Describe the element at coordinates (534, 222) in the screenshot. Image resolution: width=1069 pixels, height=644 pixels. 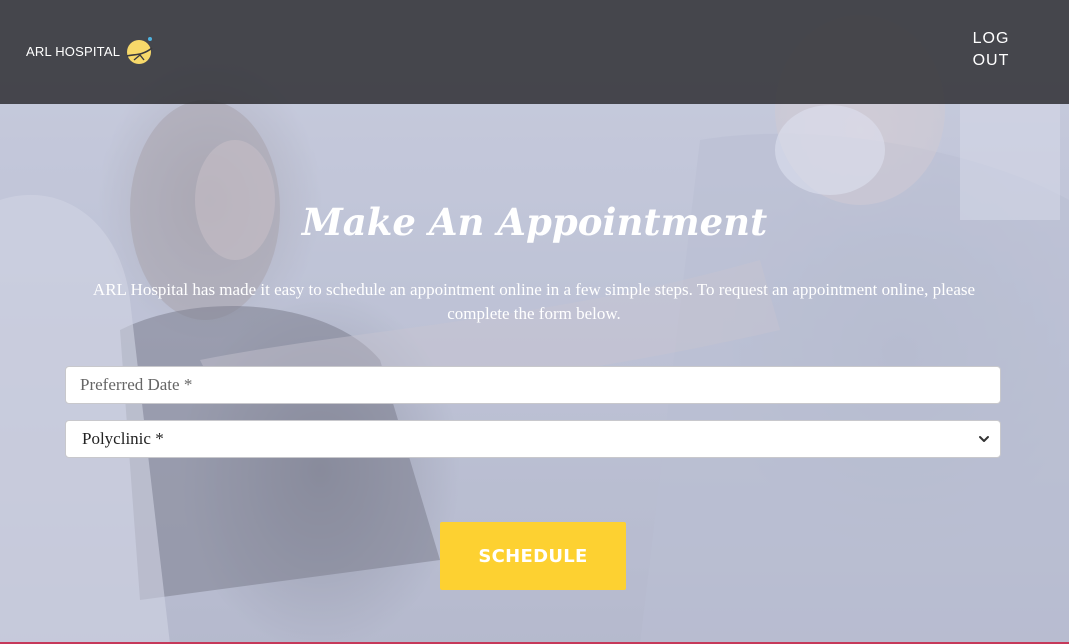
I see `page-title: Make An Appointment` at that location.